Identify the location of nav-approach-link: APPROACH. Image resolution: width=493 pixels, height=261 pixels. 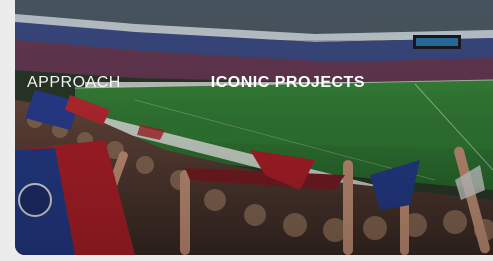
(74, 83).